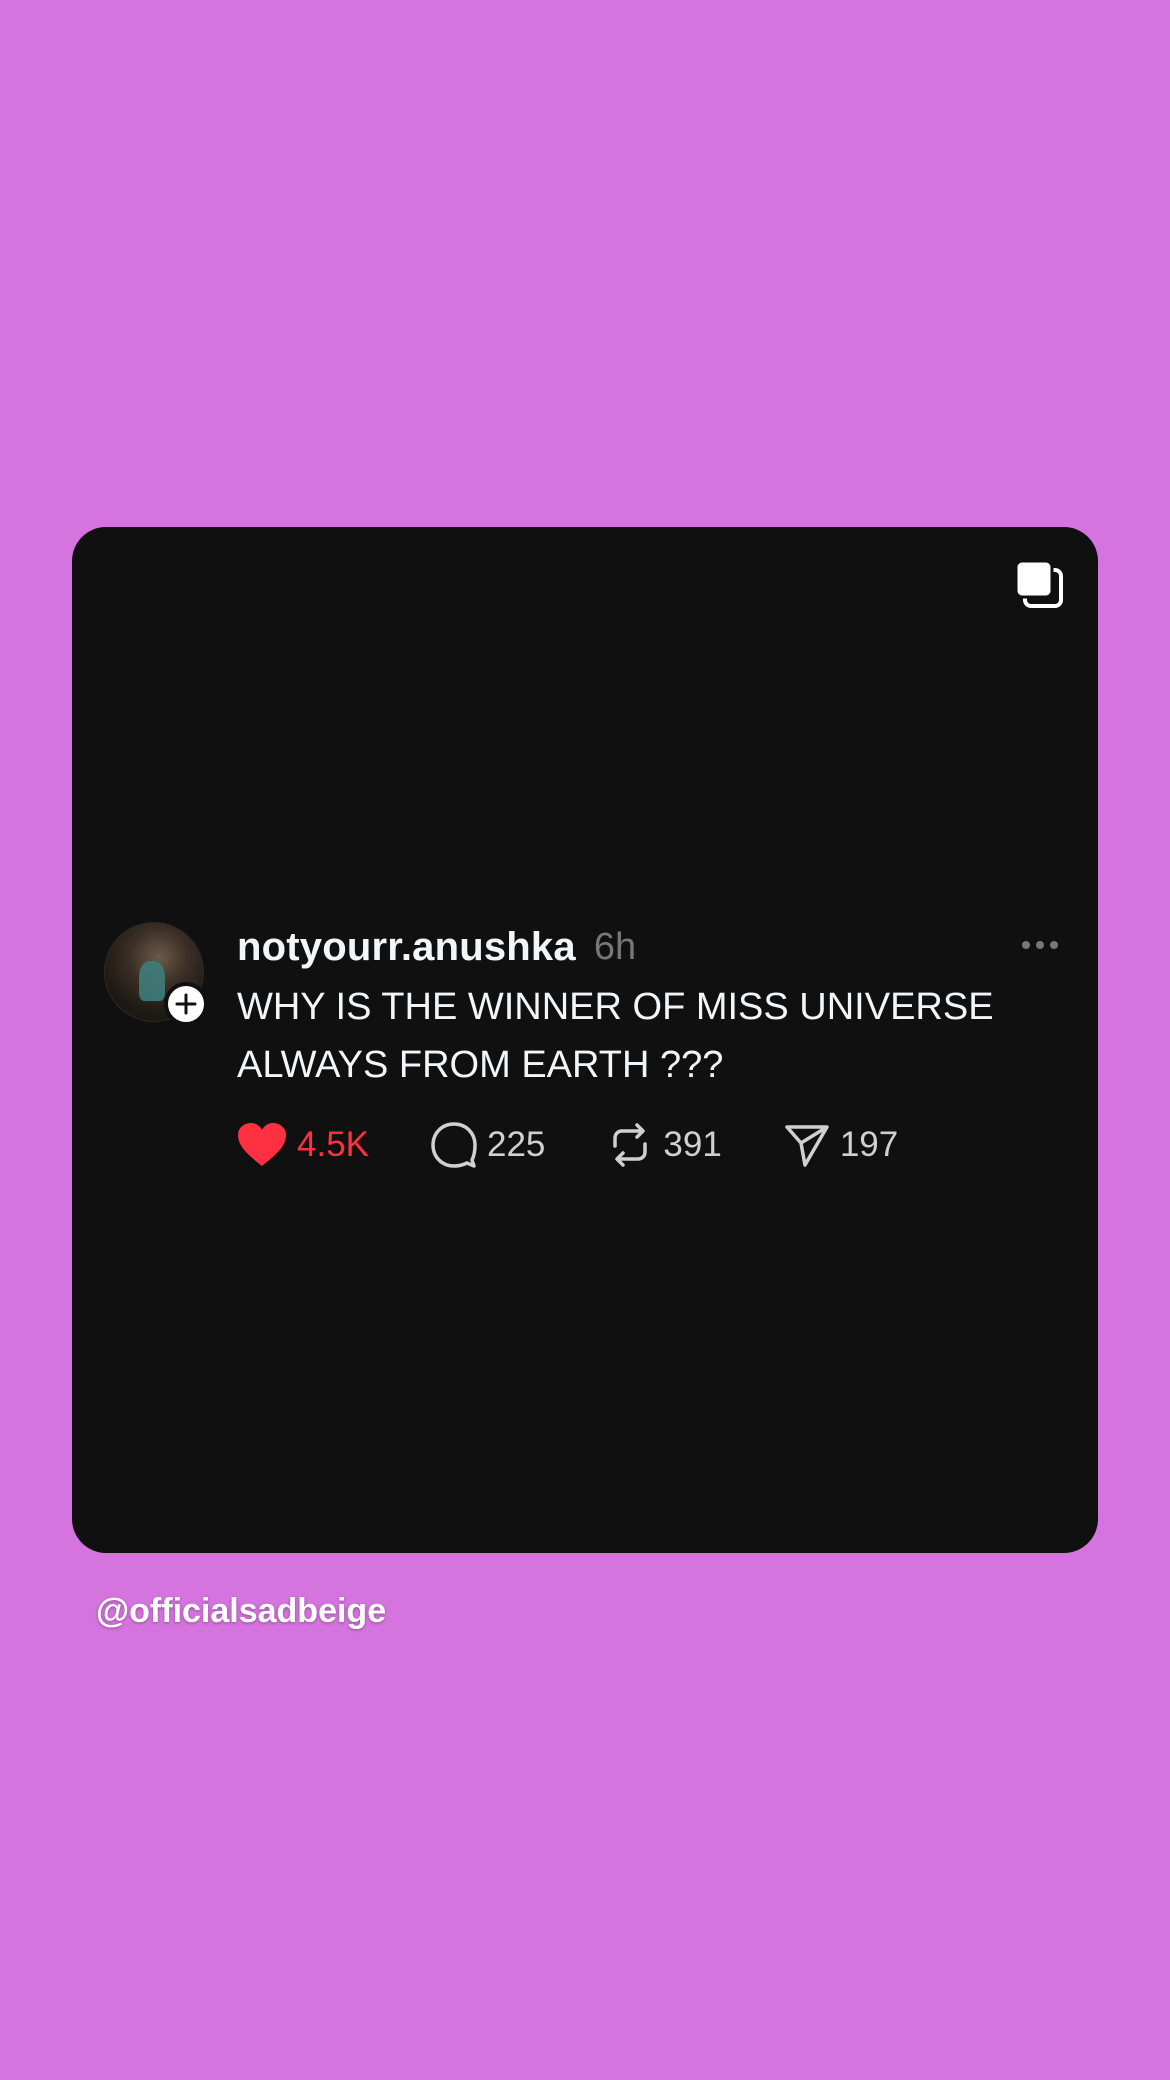 The width and height of the screenshot is (1170, 2080). Describe the element at coordinates (1038, 583) in the screenshot. I see `carousel-icon` at that location.